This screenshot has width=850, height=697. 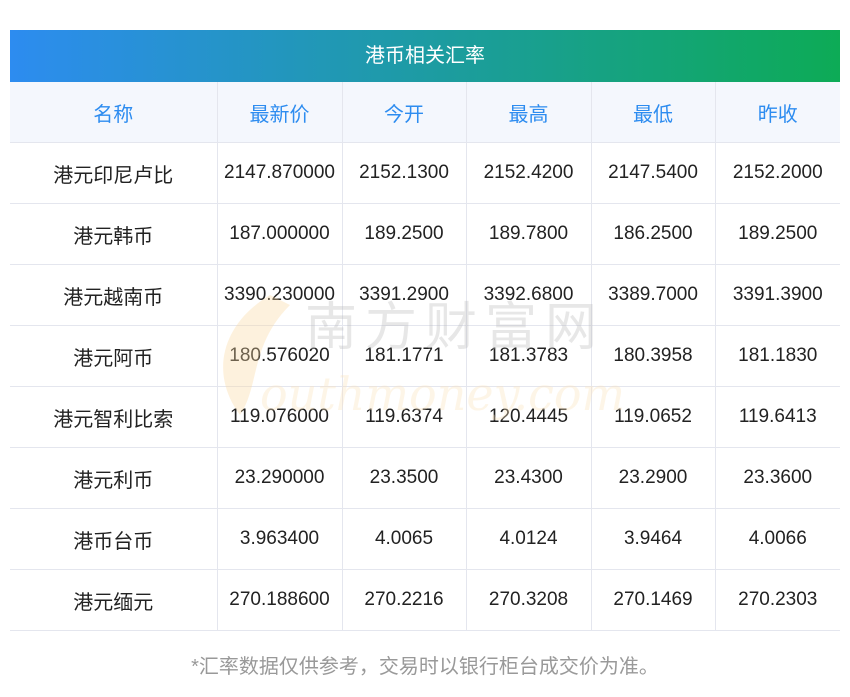 What do you see at coordinates (777, 295) in the screenshot?
I see `rate-cell: 3391.3900` at bounding box center [777, 295].